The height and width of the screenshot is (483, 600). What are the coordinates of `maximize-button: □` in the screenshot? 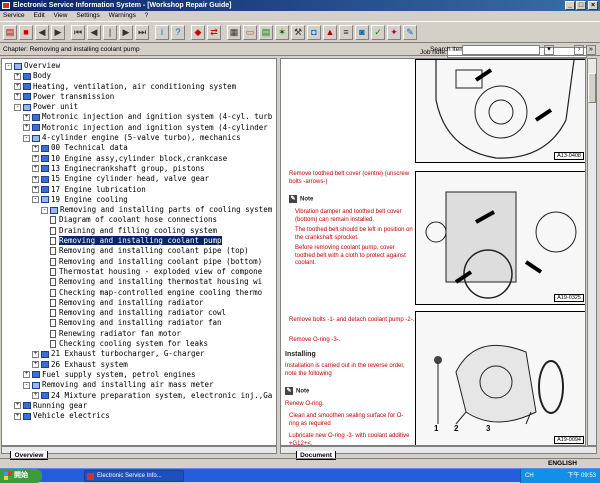 It's located at (581, 5).